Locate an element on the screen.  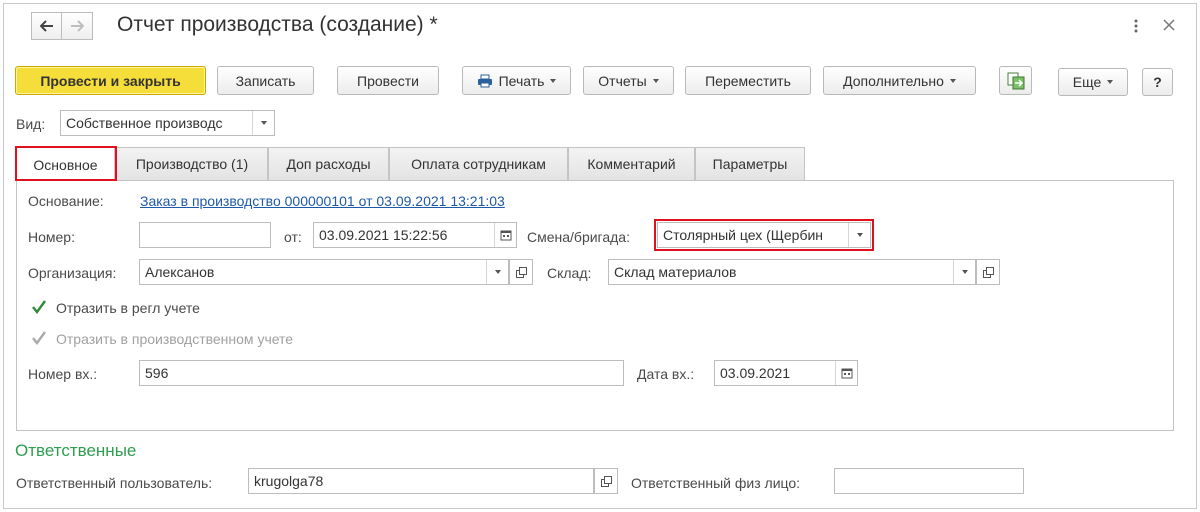
responsible-section-title: Ответственные is located at coordinates (76, 450).